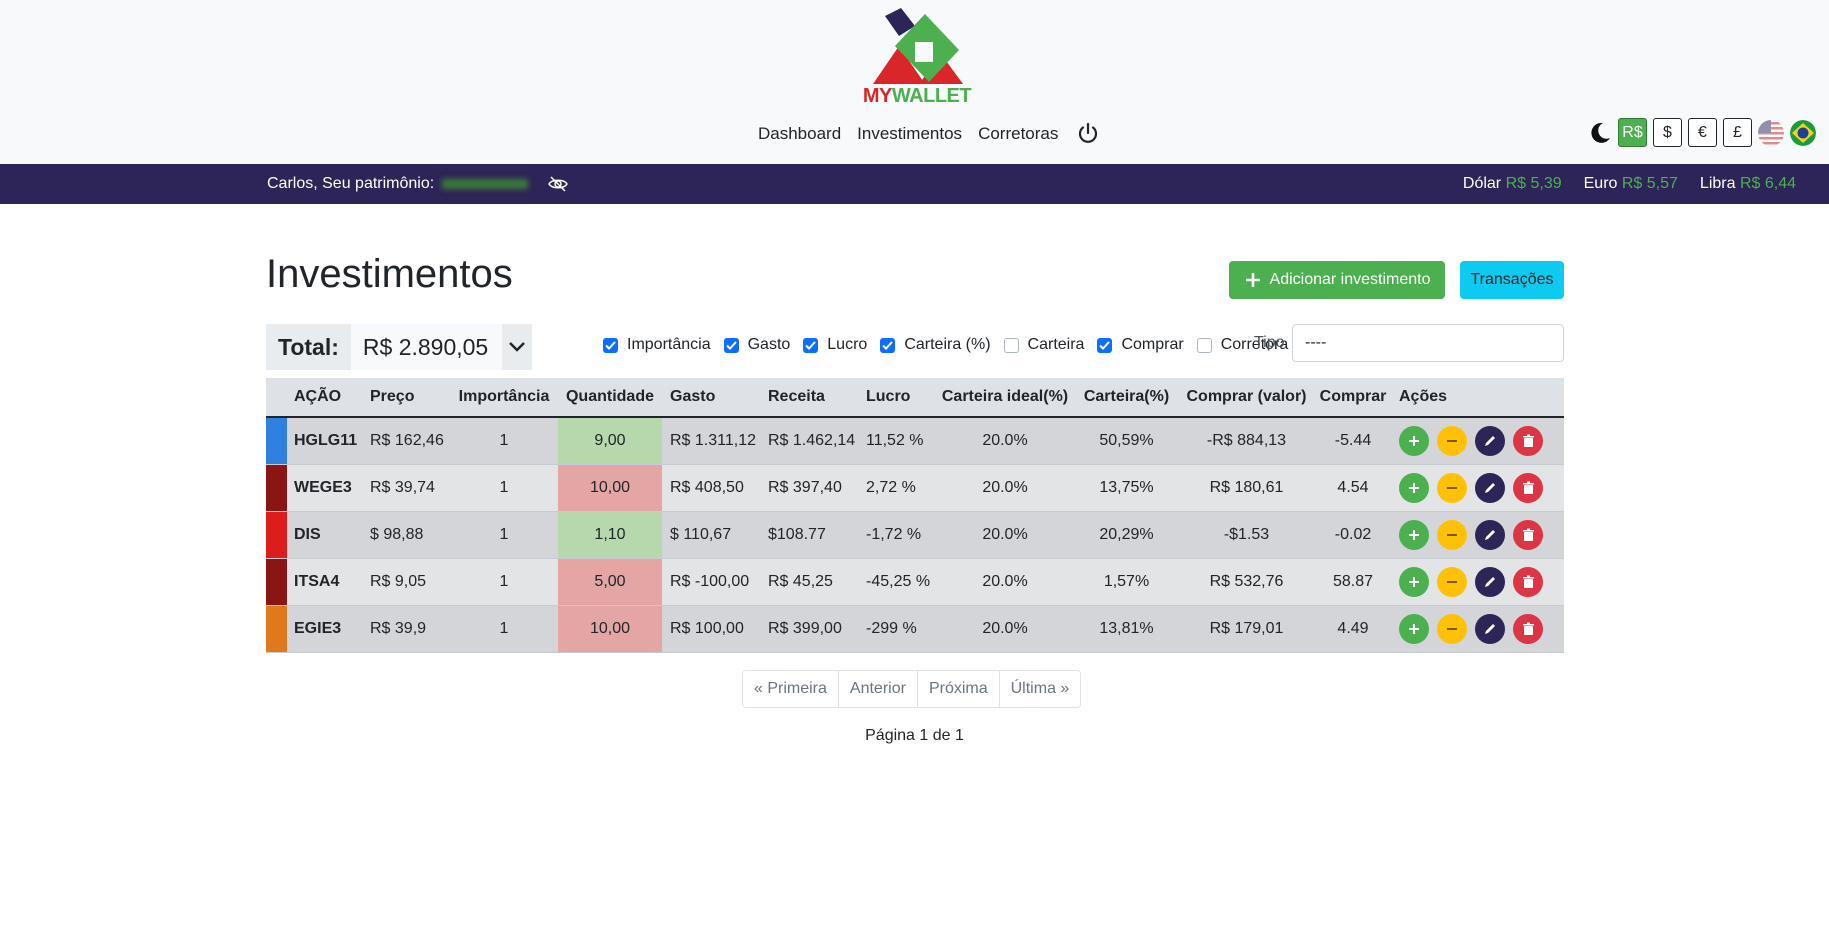  I want to click on header-gasto: Gasto, so click(711, 397).